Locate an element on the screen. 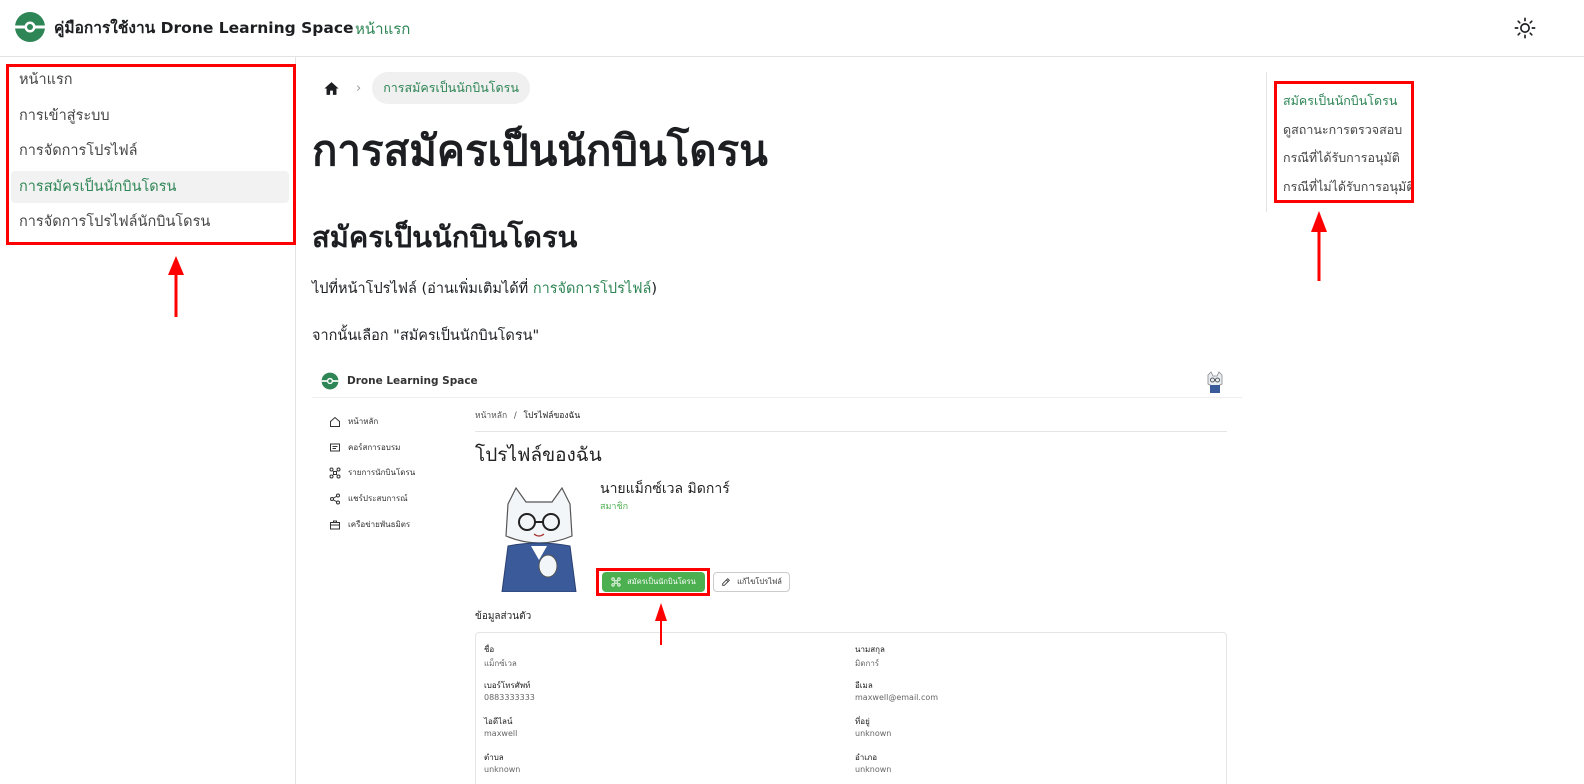 This screenshot has width=1584, height=784. shot-menu-home: หน้าหลัก is located at coordinates (353, 421).